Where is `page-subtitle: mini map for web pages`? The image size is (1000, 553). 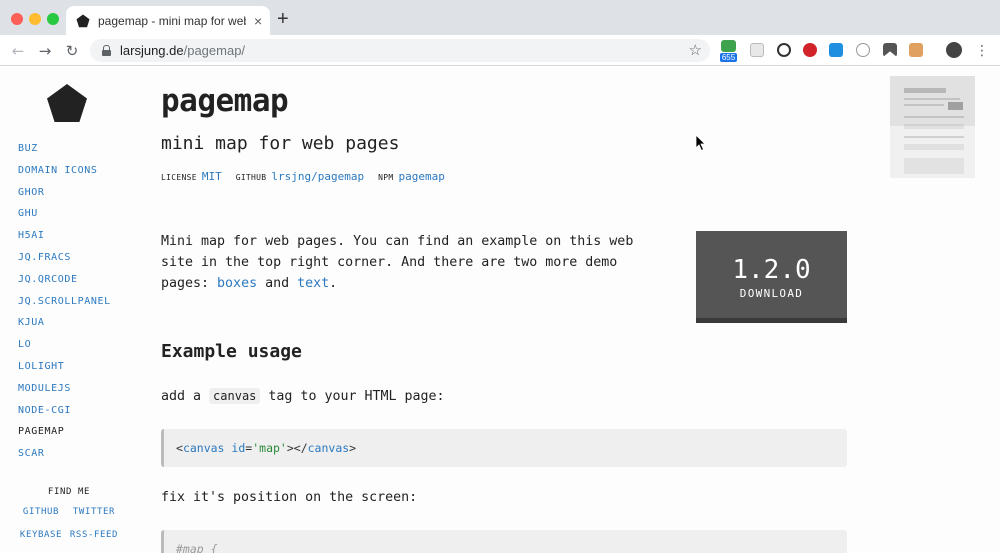 page-subtitle: mini map for web pages is located at coordinates (280, 143).